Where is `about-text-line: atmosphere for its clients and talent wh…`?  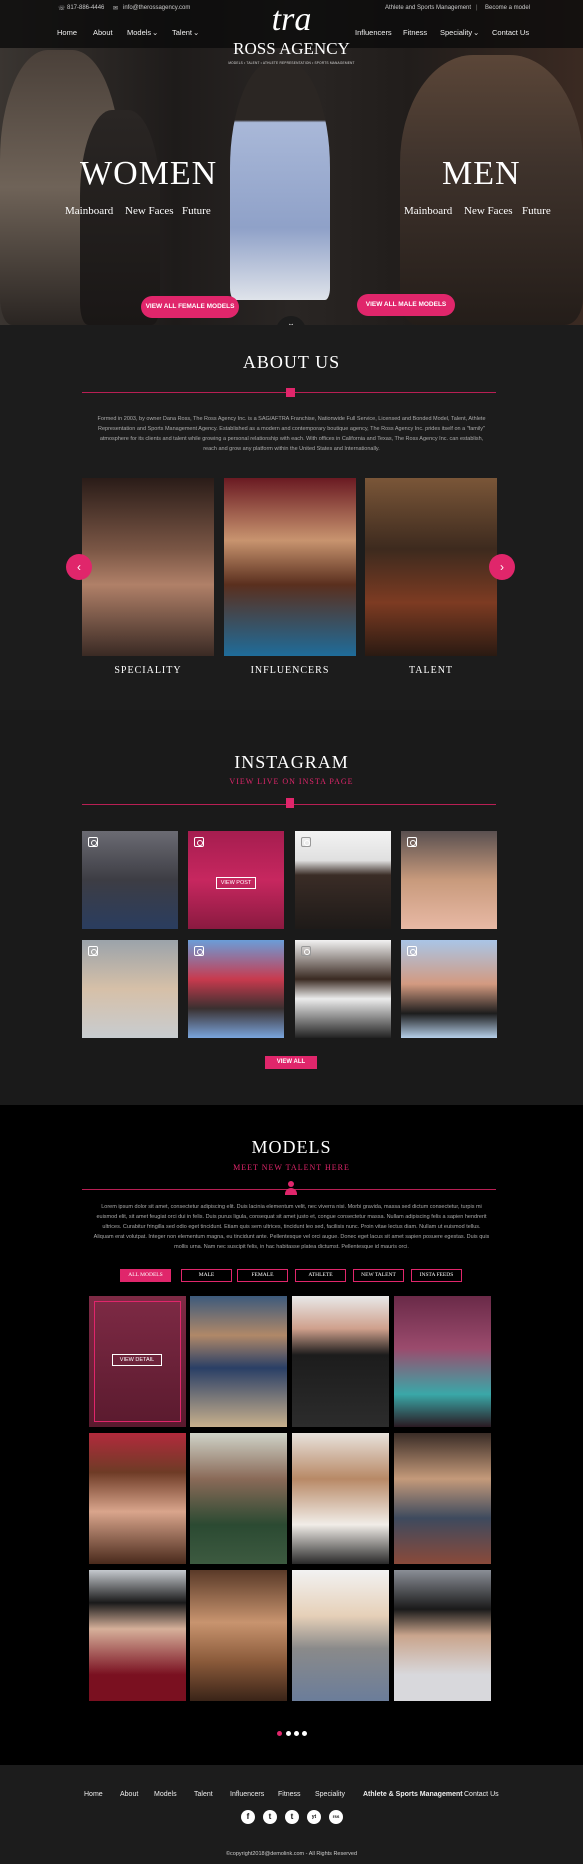 about-text-line: atmosphere for its clients and talent wh… is located at coordinates (291, 439).